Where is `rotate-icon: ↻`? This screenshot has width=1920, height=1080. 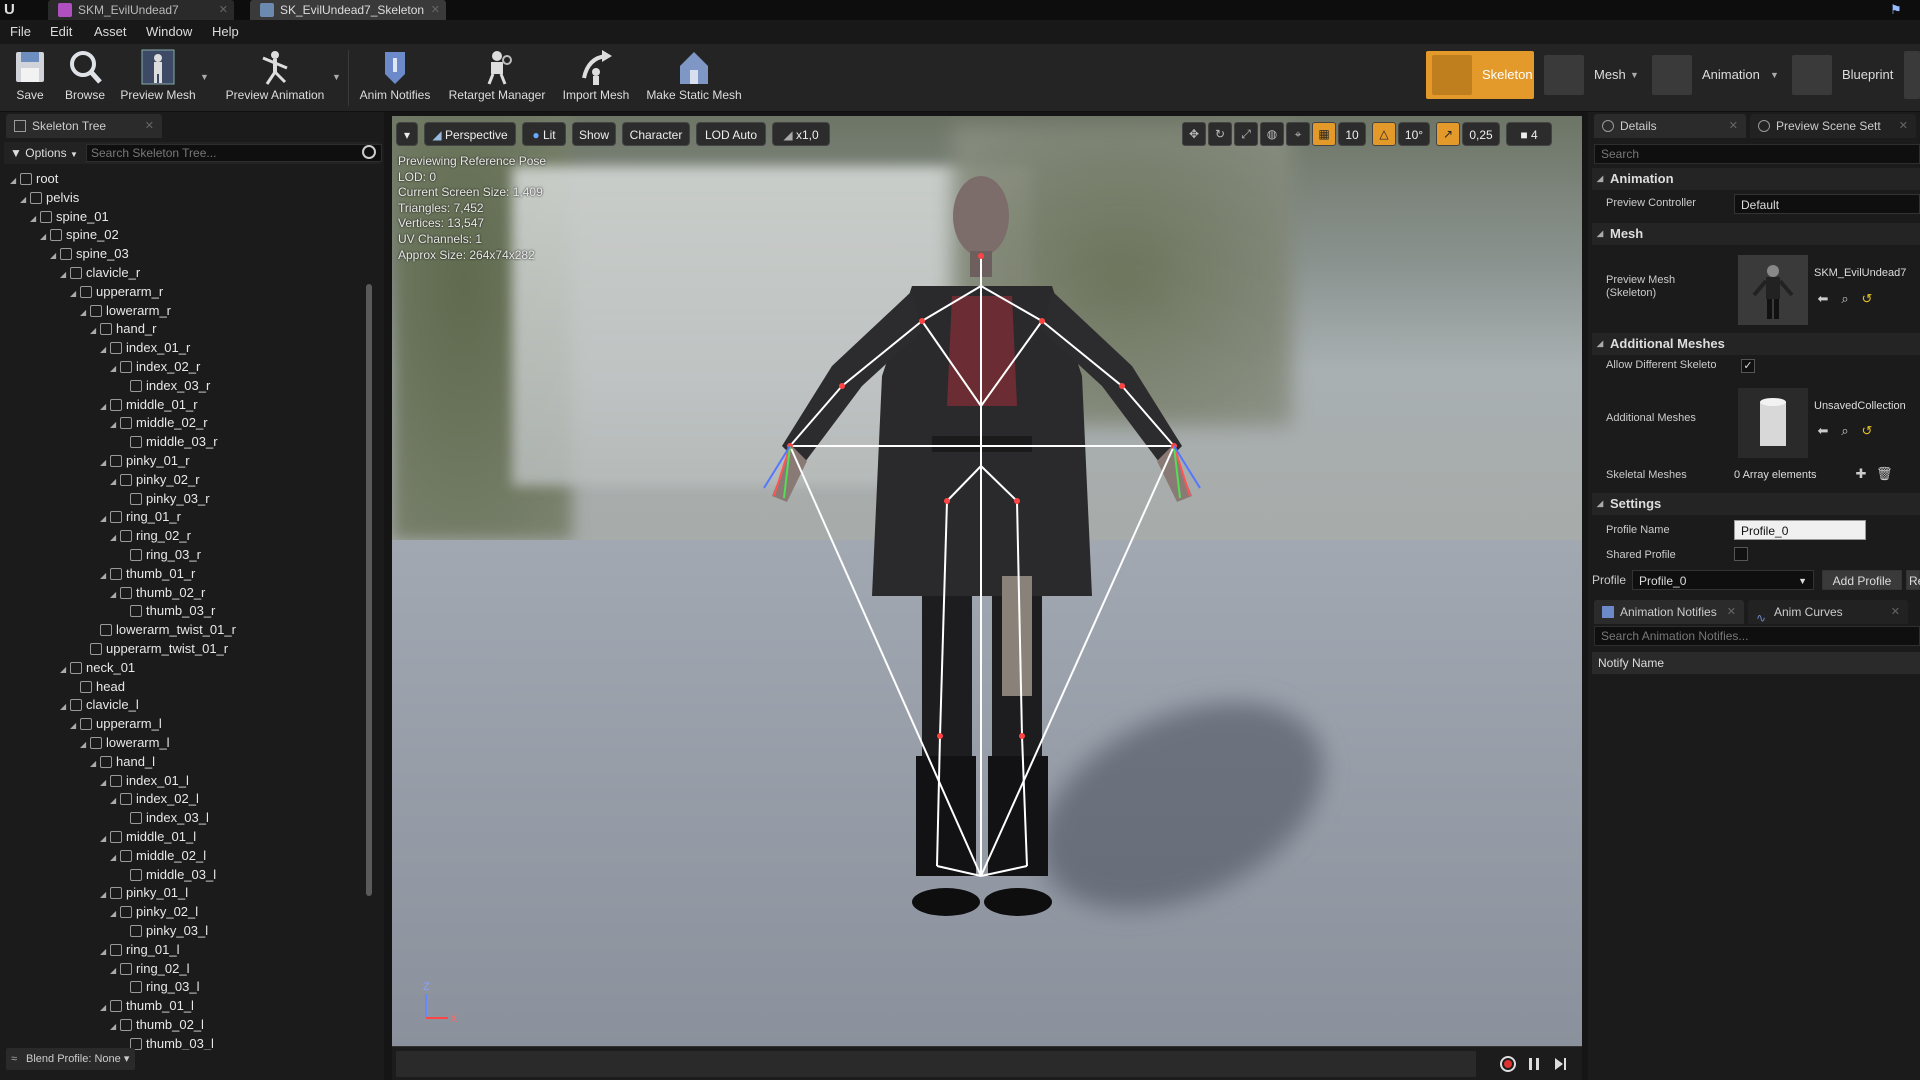
rotate-icon: ↻ is located at coordinates (1220, 134).